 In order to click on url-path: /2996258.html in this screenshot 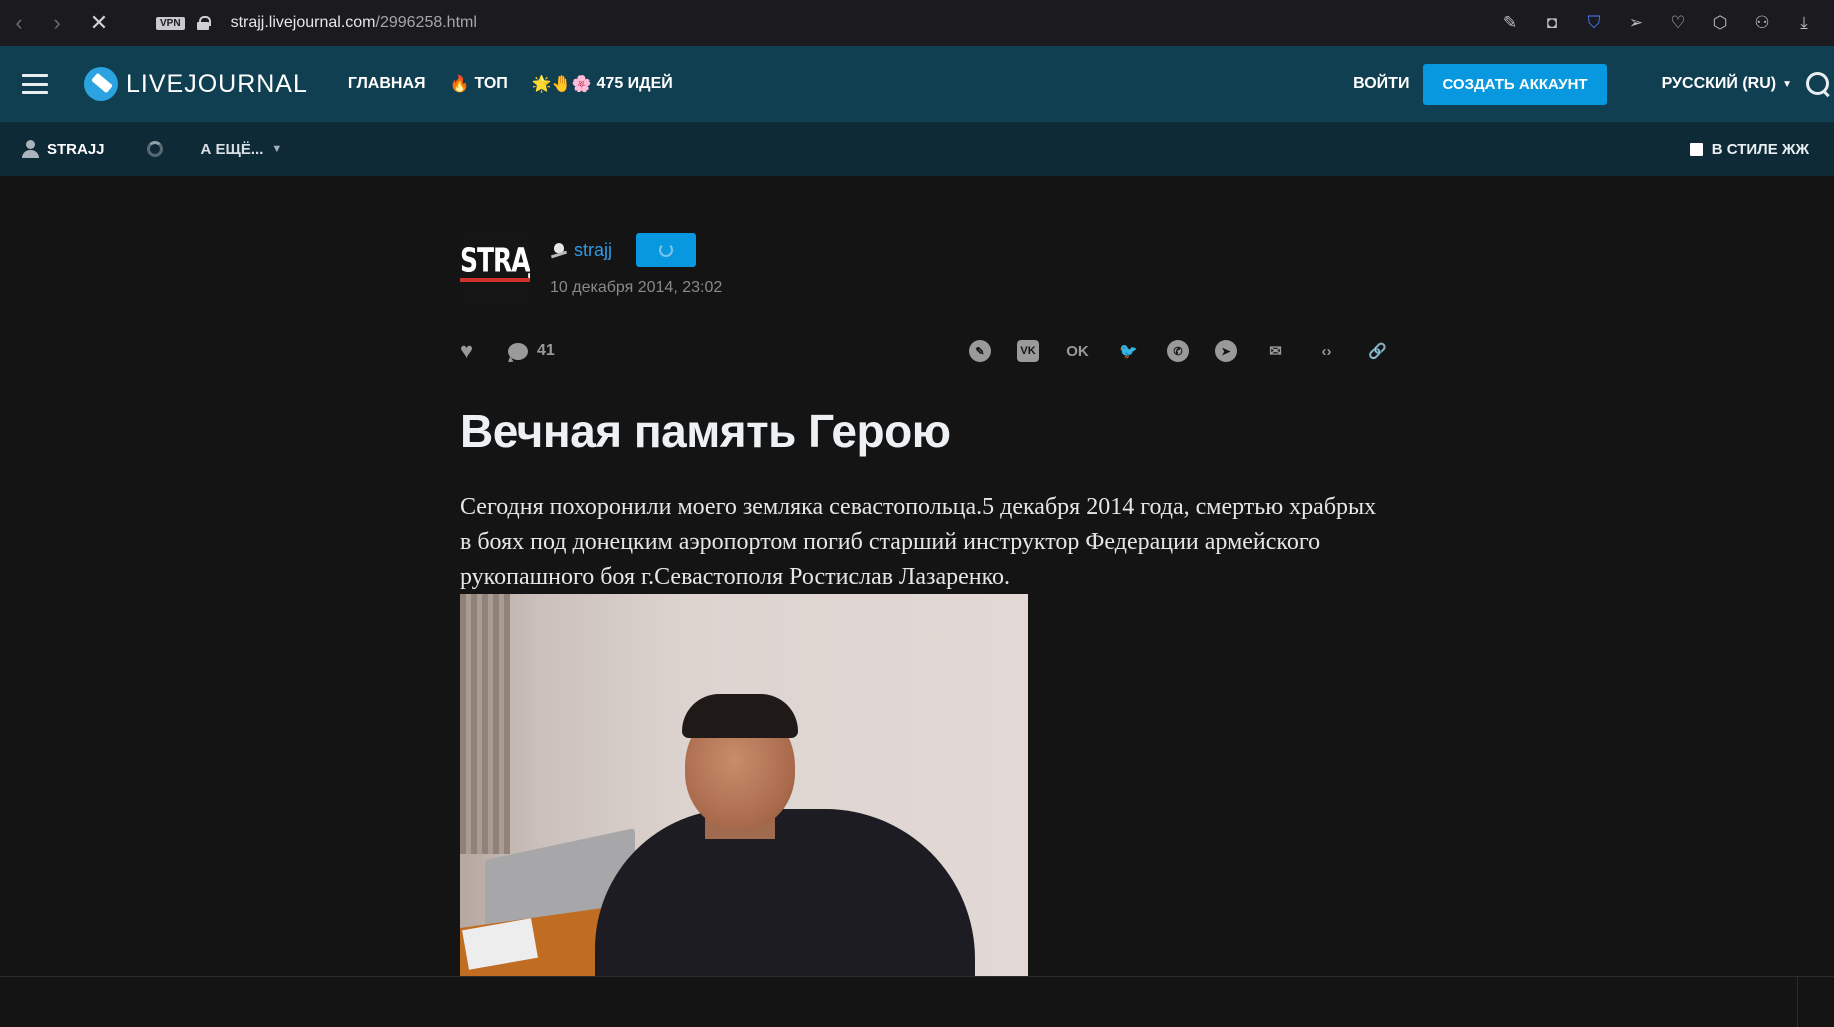, I will do `click(426, 22)`.